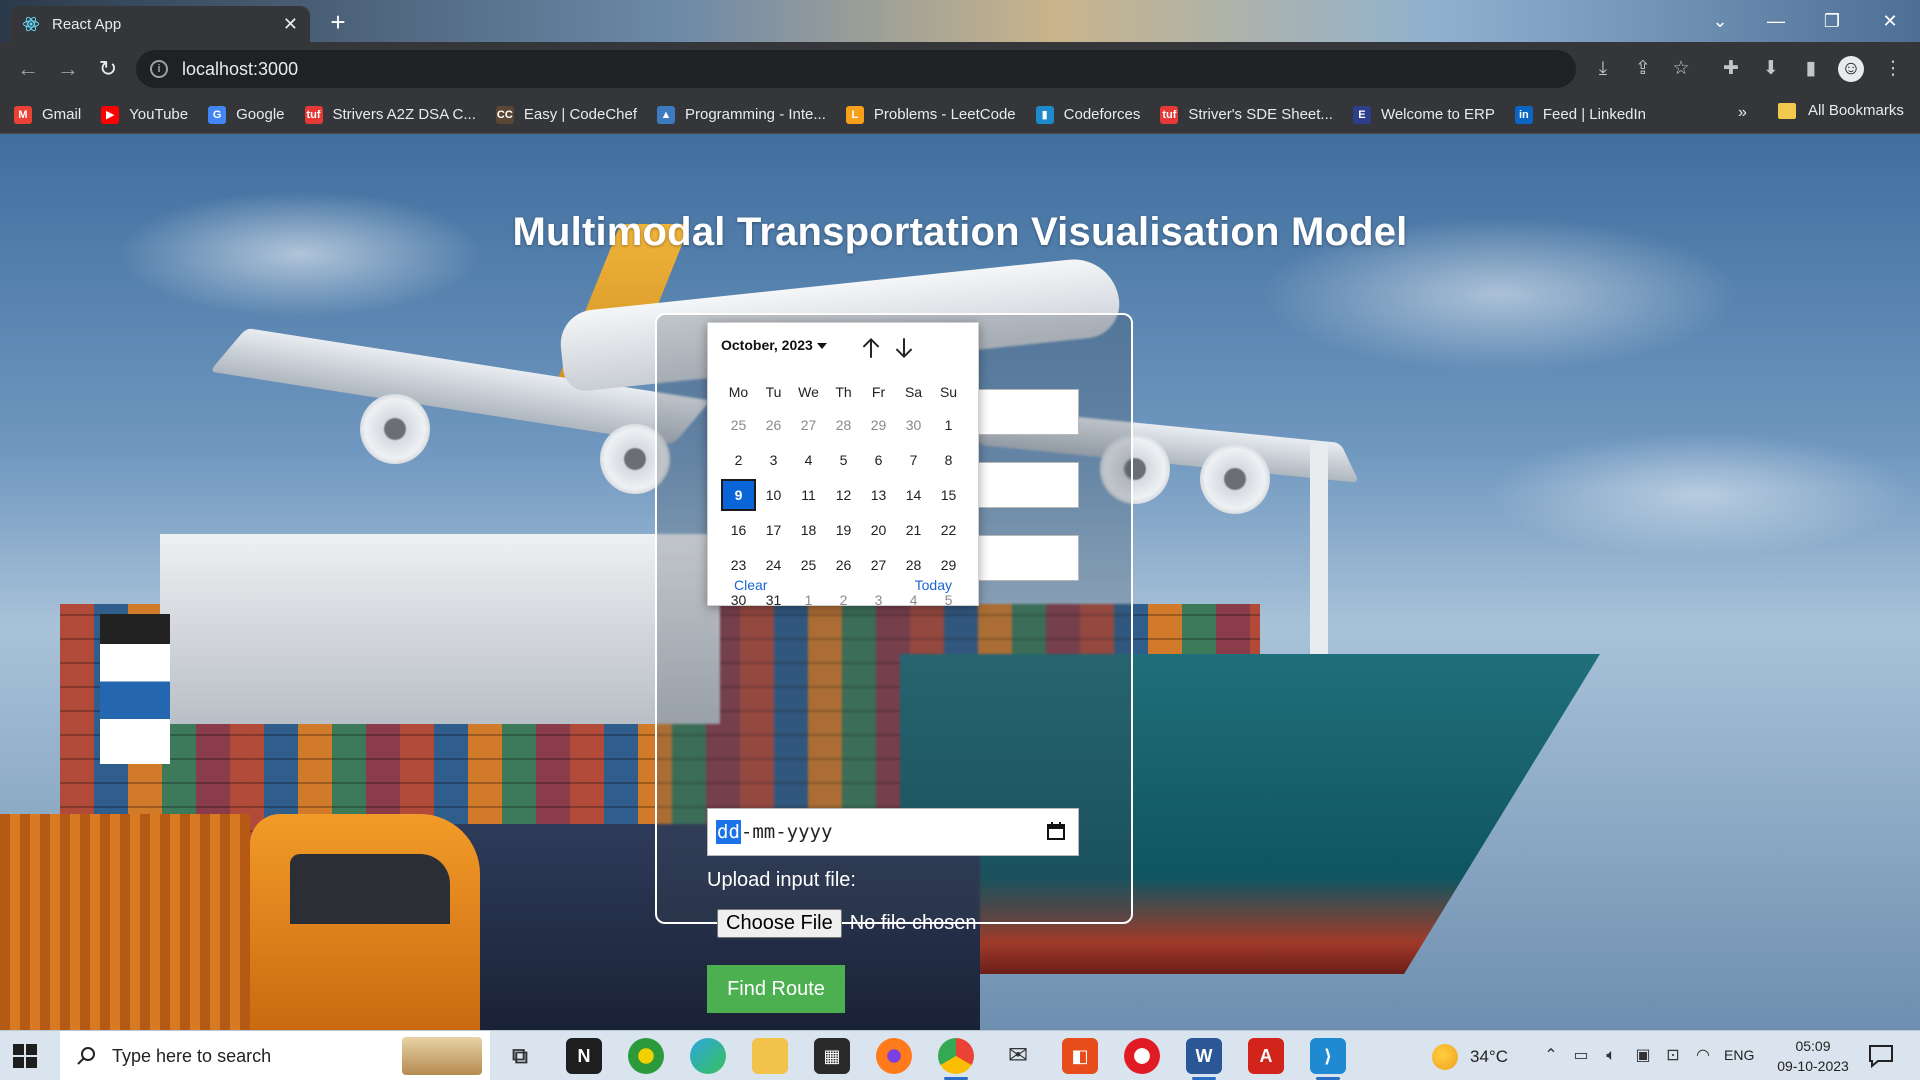 This screenshot has width=1920, height=1080. Describe the element at coordinates (843, 495) in the screenshot. I see `calendar-day: 12` at that location.